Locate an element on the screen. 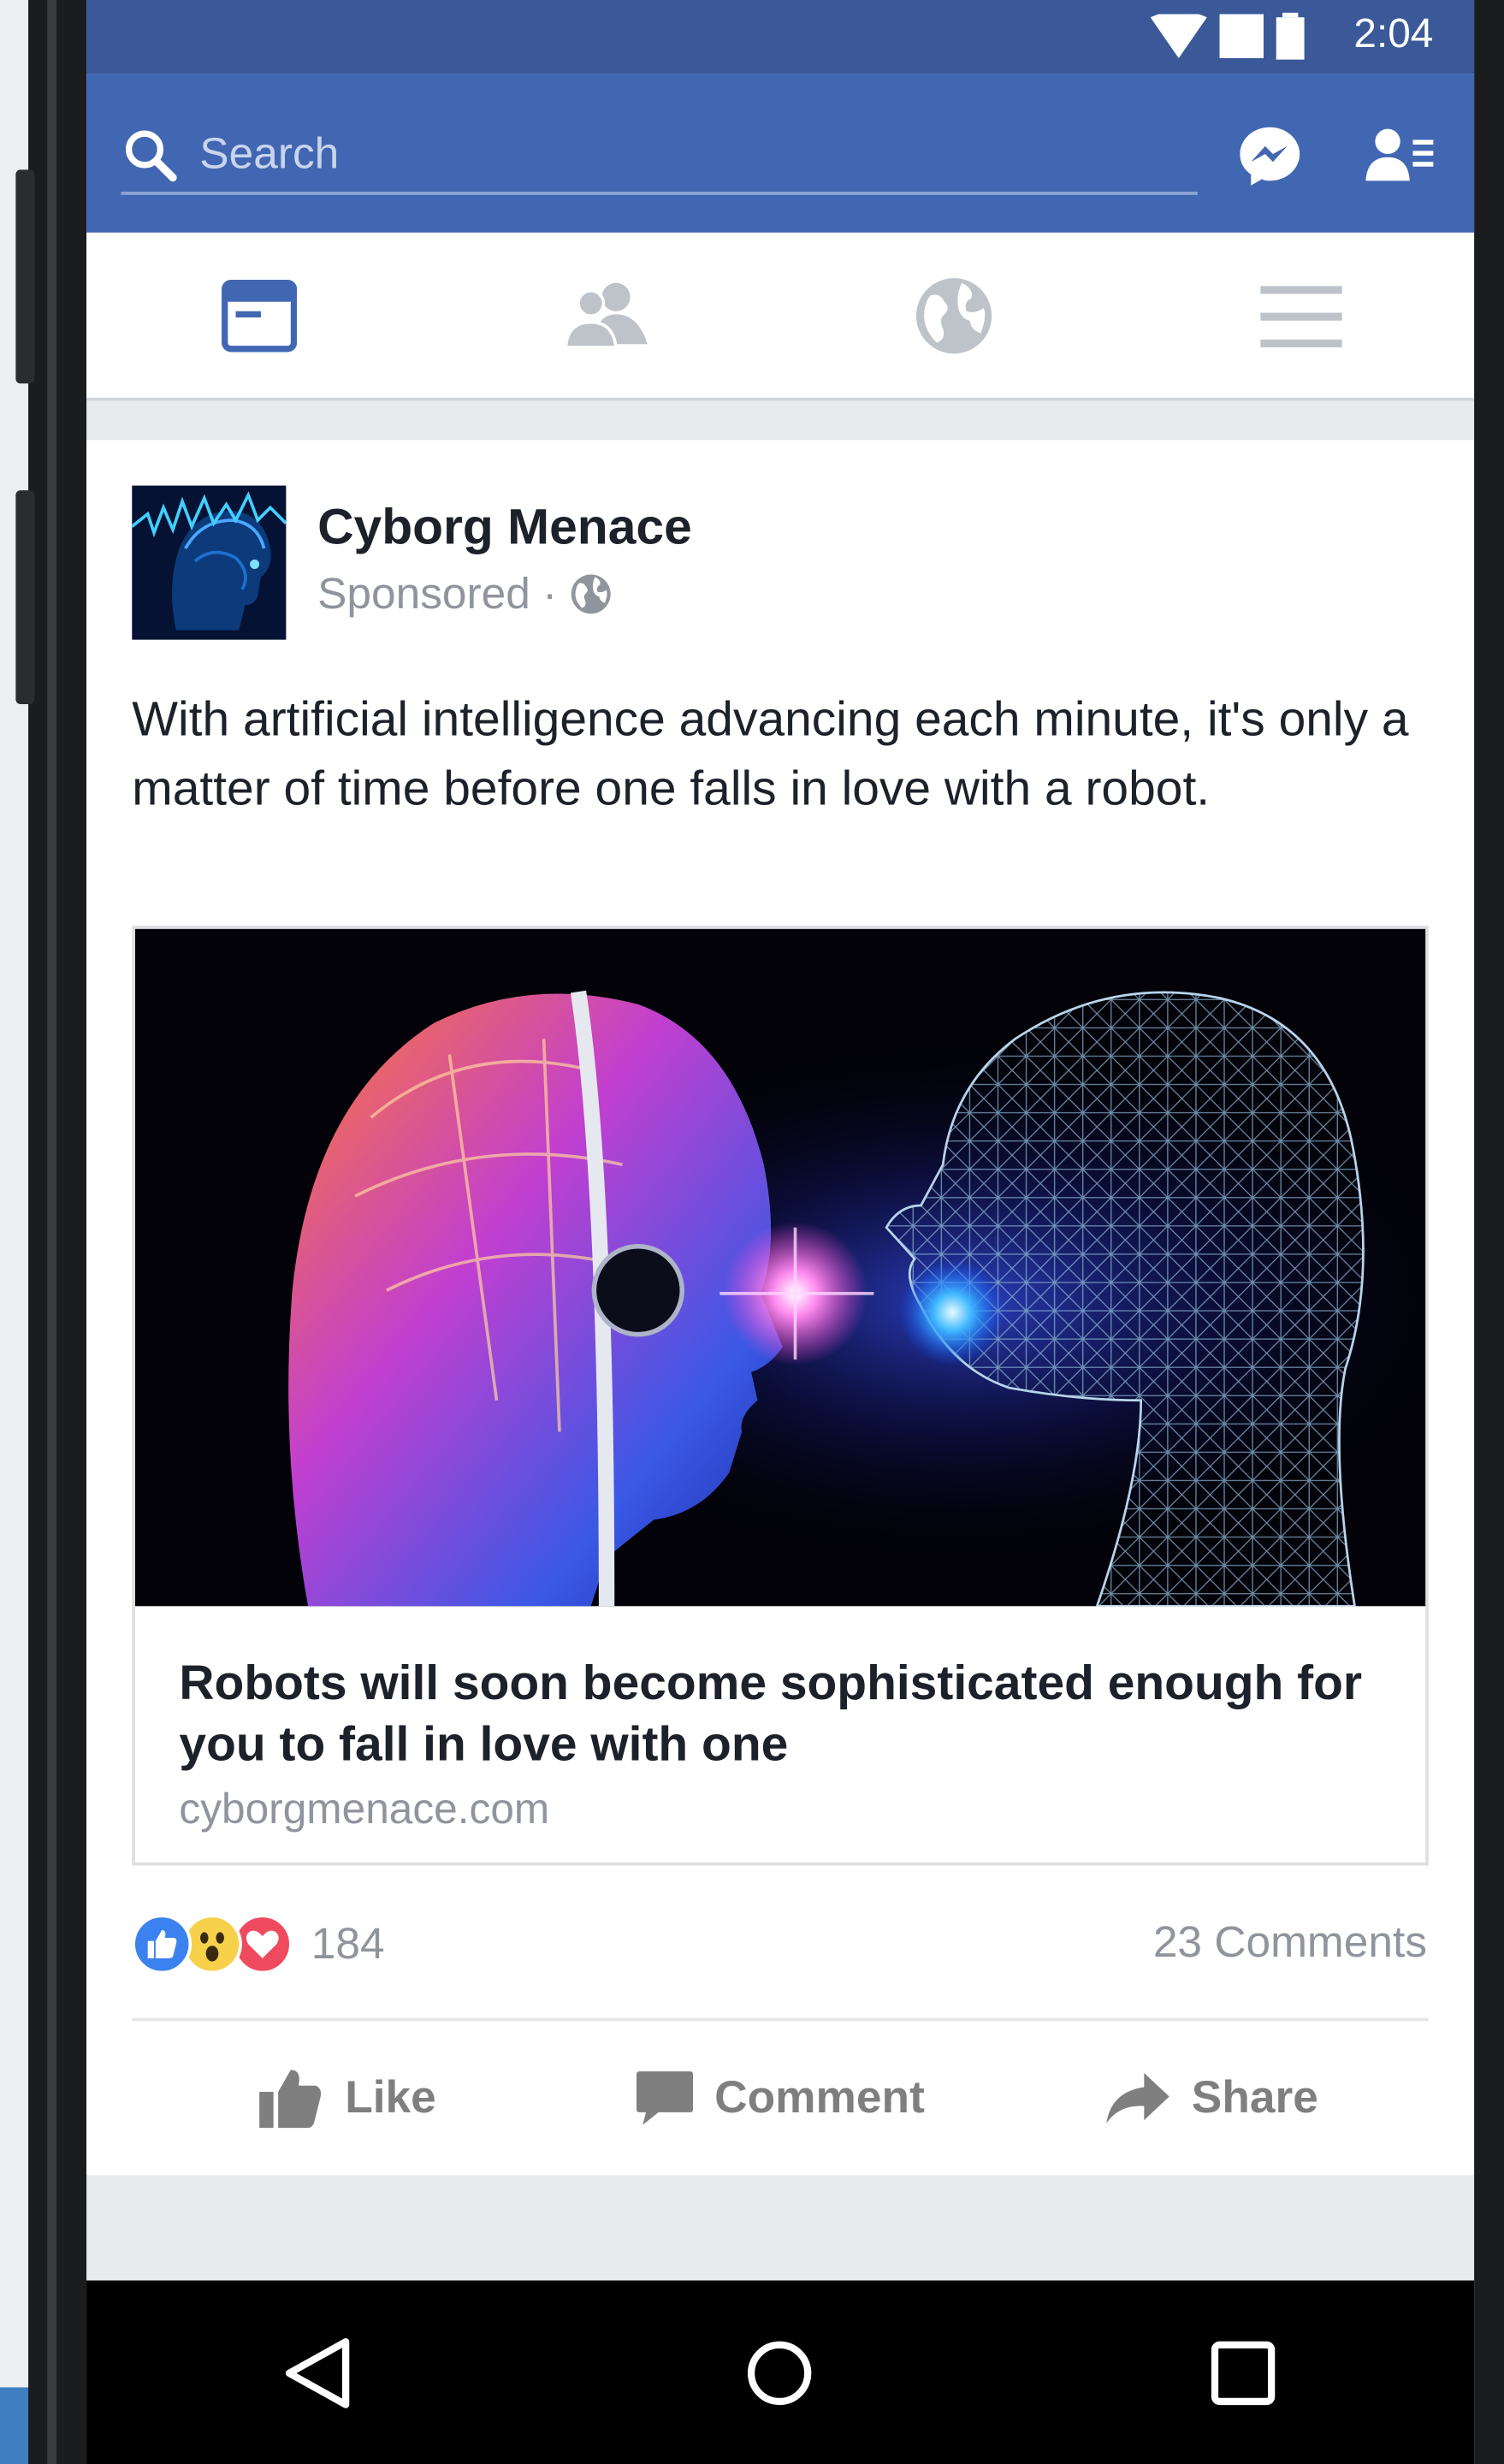 Image resolution: width=1504 pixels, height=2464 pixels. recents-button is located at coordinates (1242, 2372).